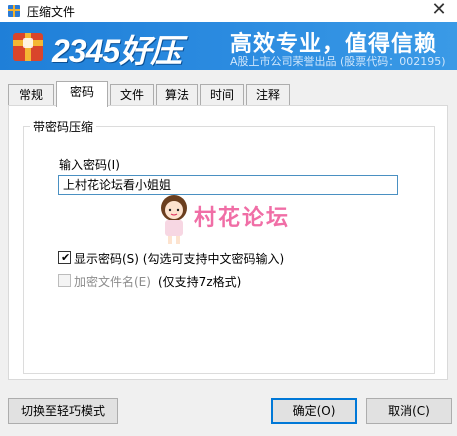 The height and width of the screenshot is (436, 457). Describe the element at coordinates (64, 280) in the screenshot. I see `encrypt-filenames-checkbox` at that location.